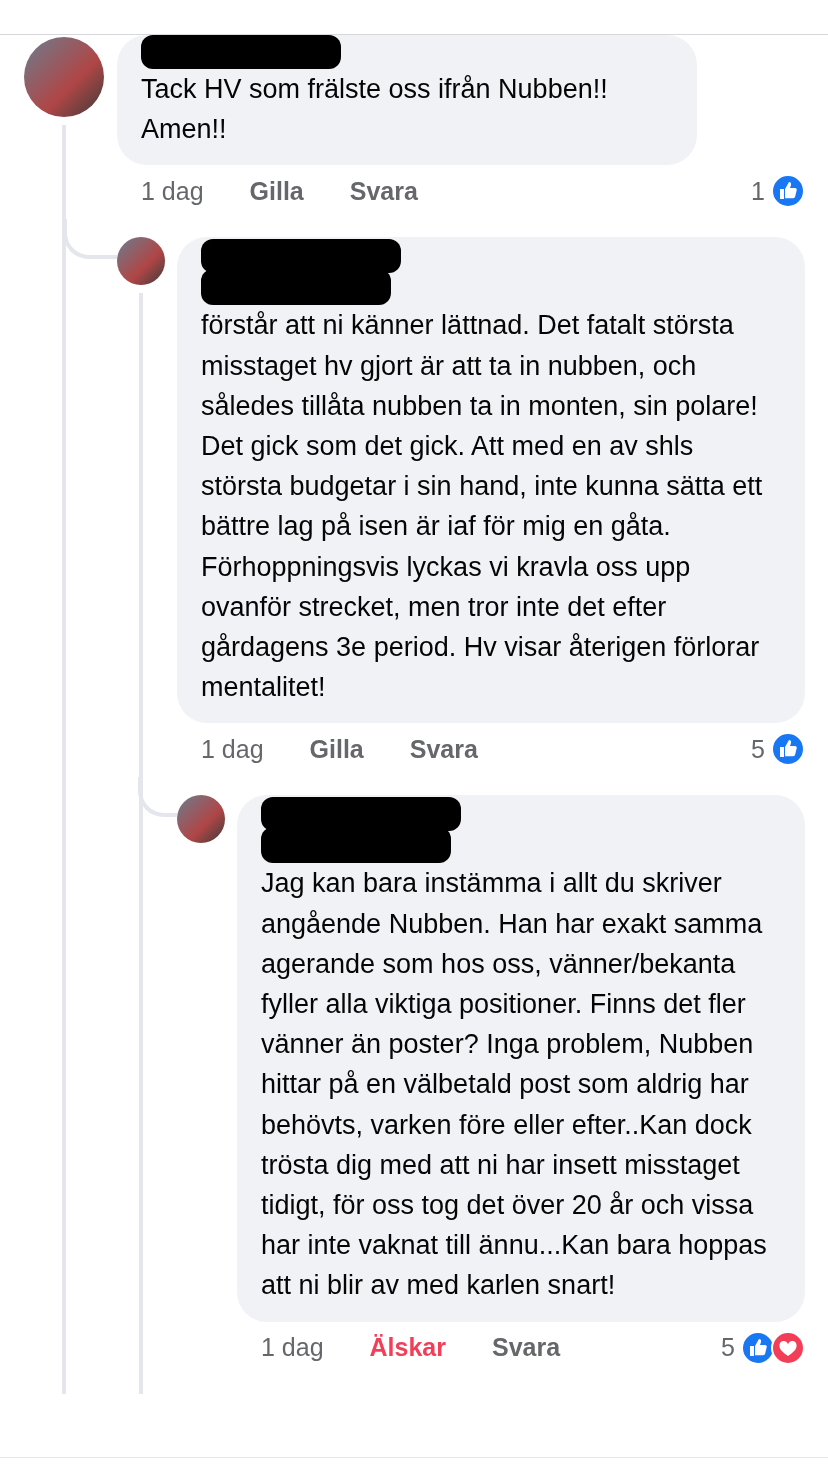  What do you see at coordinates (758, 191) in the screenshot?
I see `reaction-count: 1` at bounding box center [758, 191].